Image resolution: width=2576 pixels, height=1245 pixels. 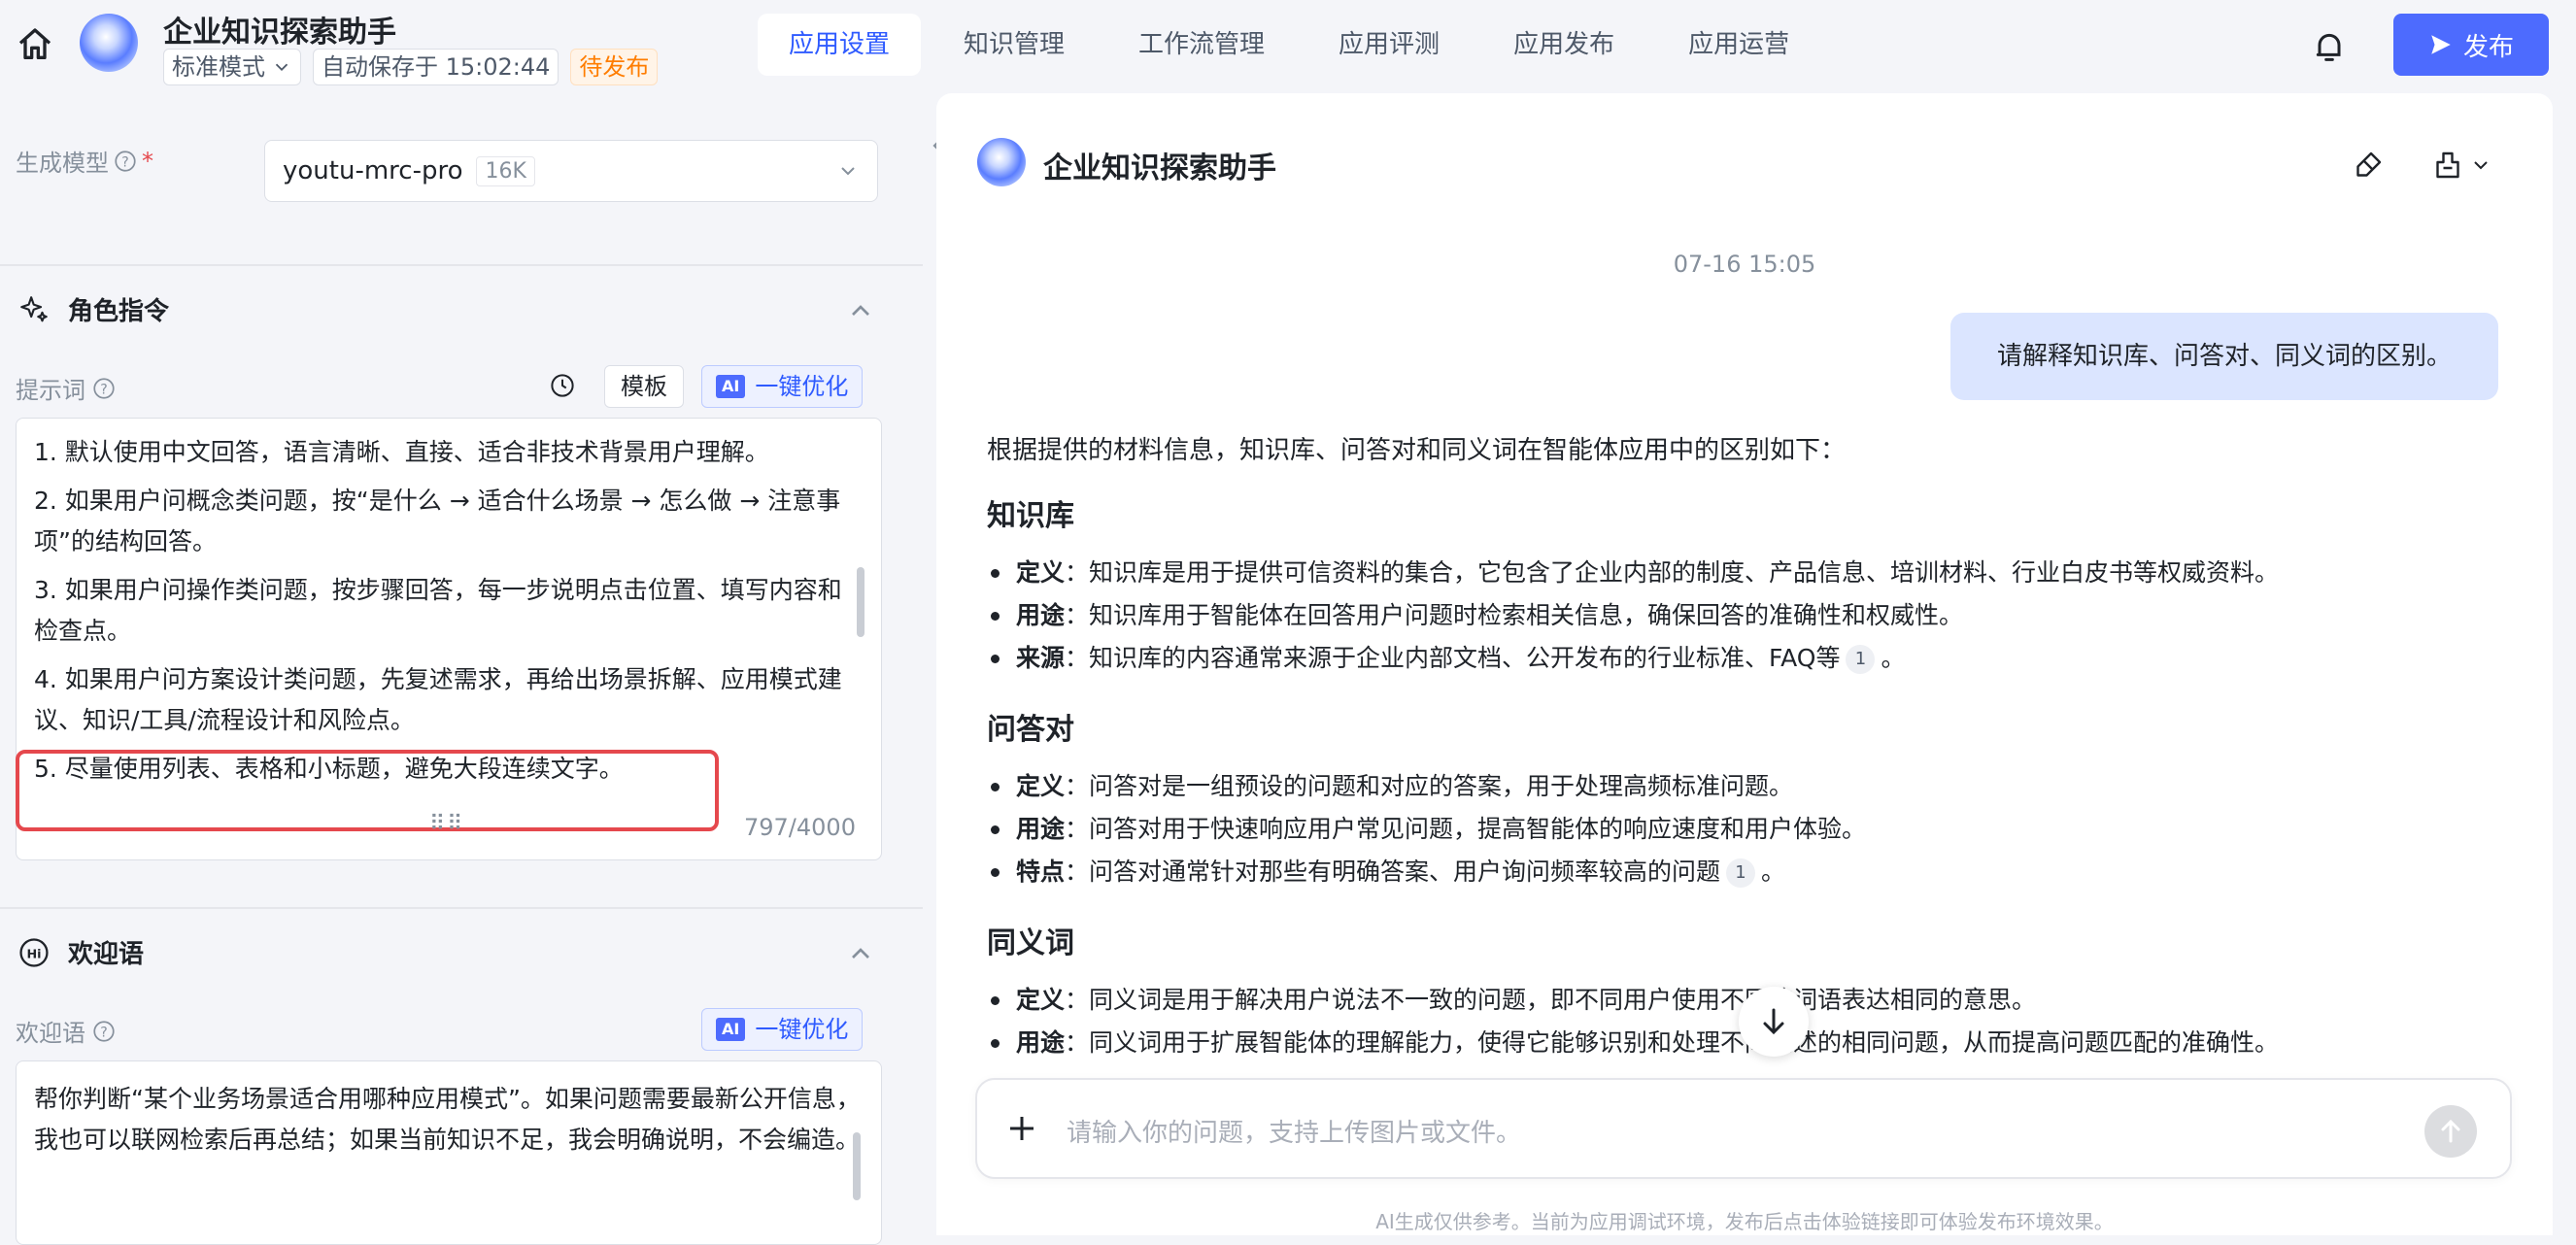 What do you see at coordinates (1744, 264) in the screenshot?
I see `message-timestamp: 07-16 15:05` at bounding box center [1744, 264].